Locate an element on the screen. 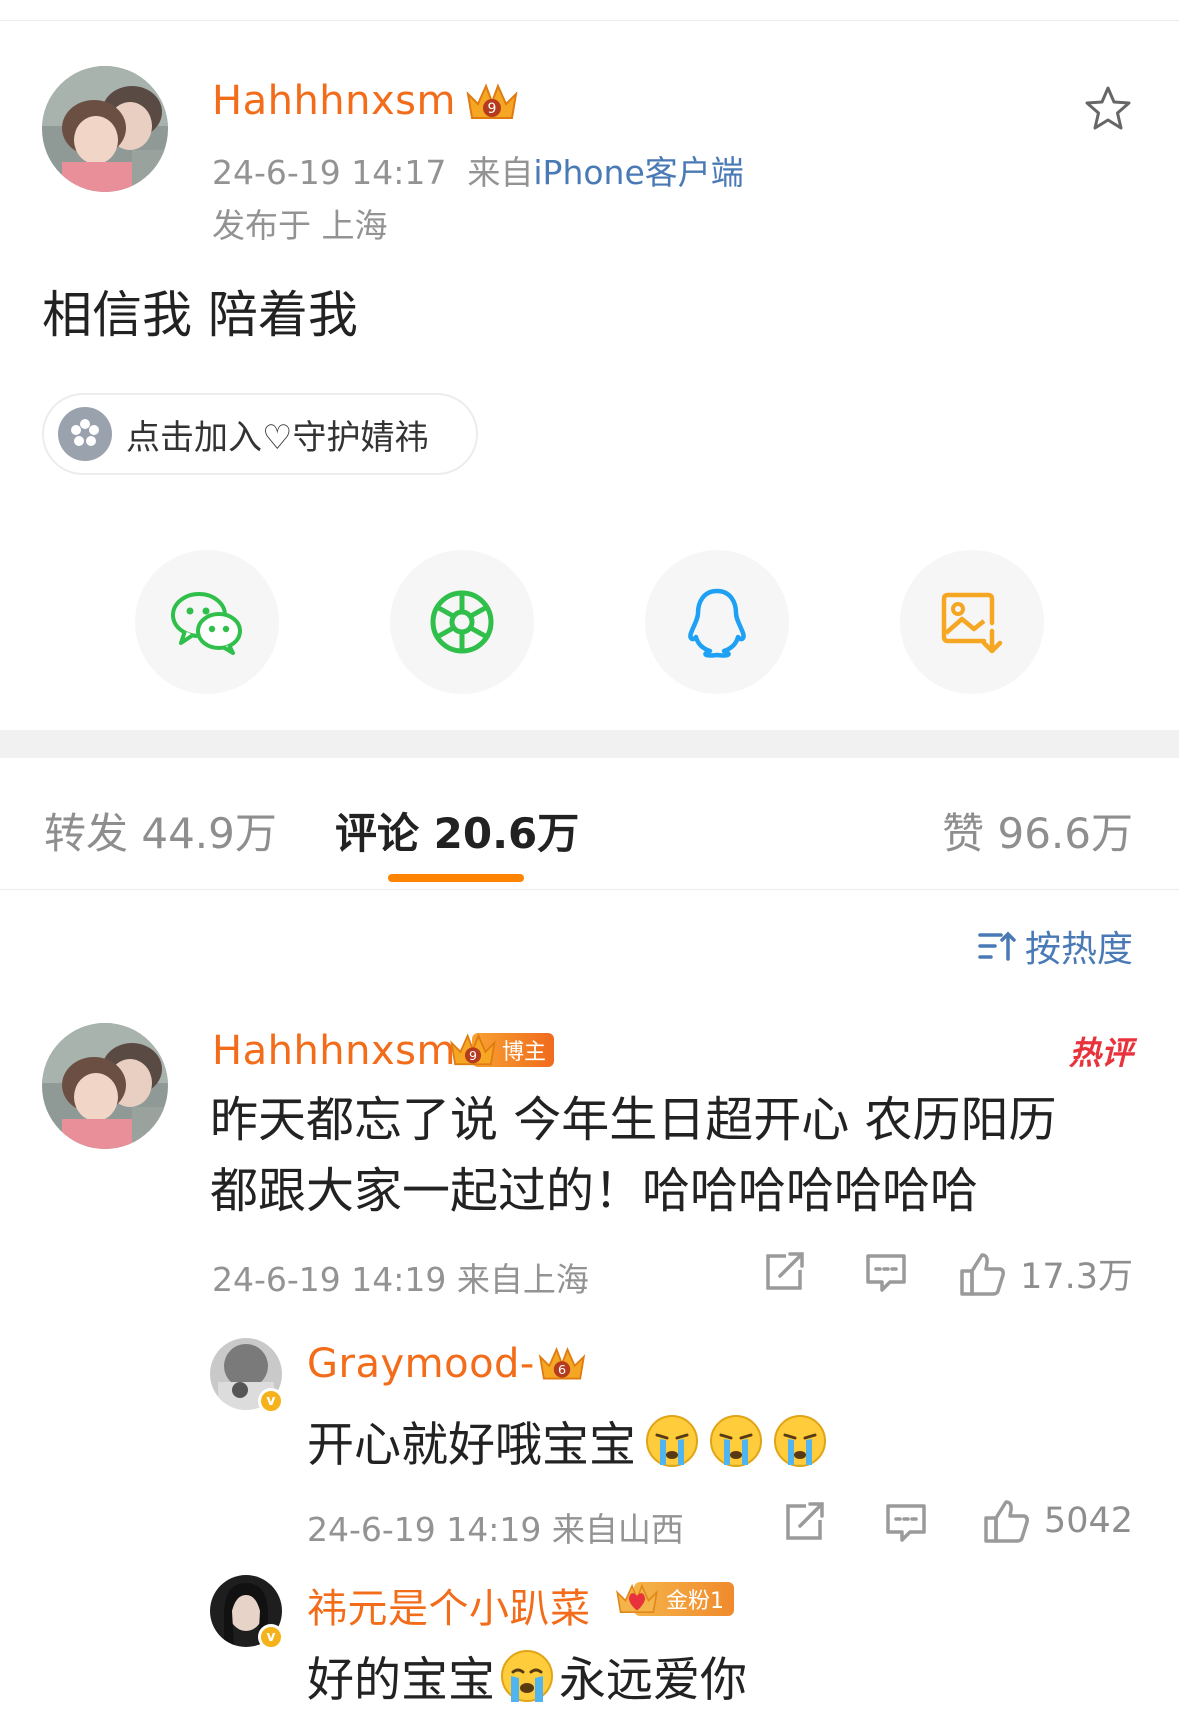 This screenshot has width=1179, height=1719. svg-text: 6 is located at coordinates (562, 1369).